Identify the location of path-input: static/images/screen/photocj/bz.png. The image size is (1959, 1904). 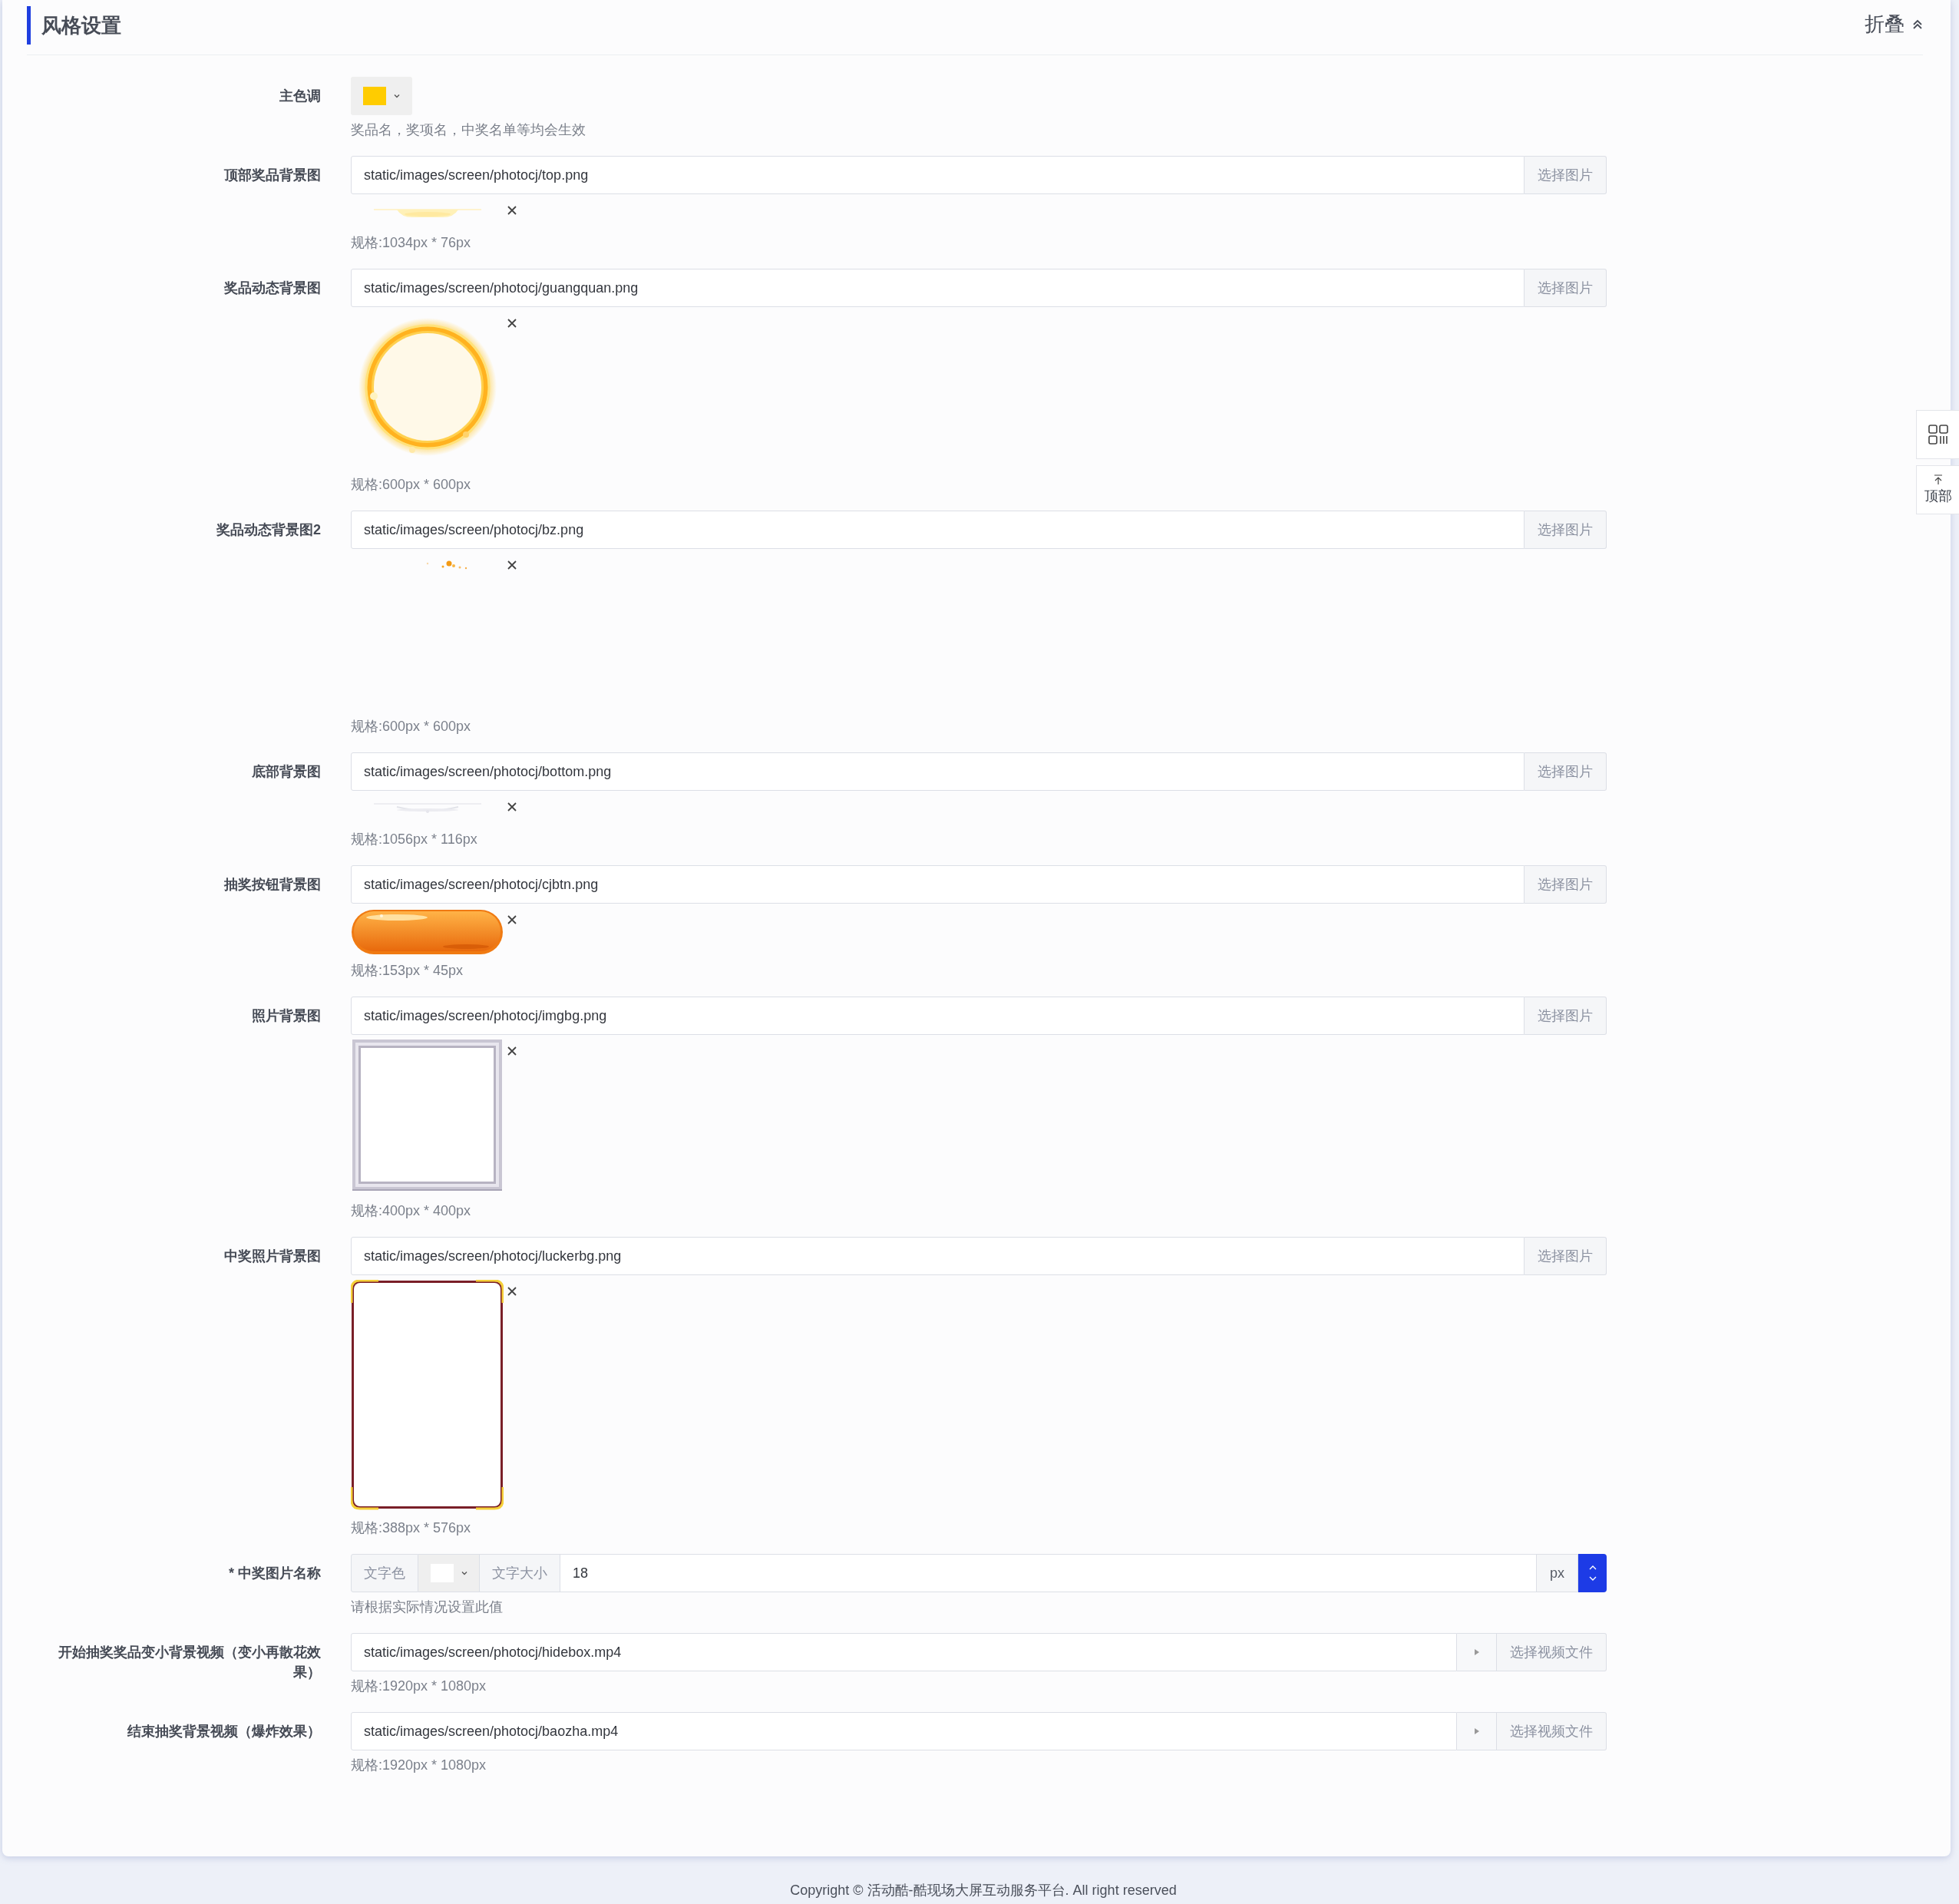
(938, 530).